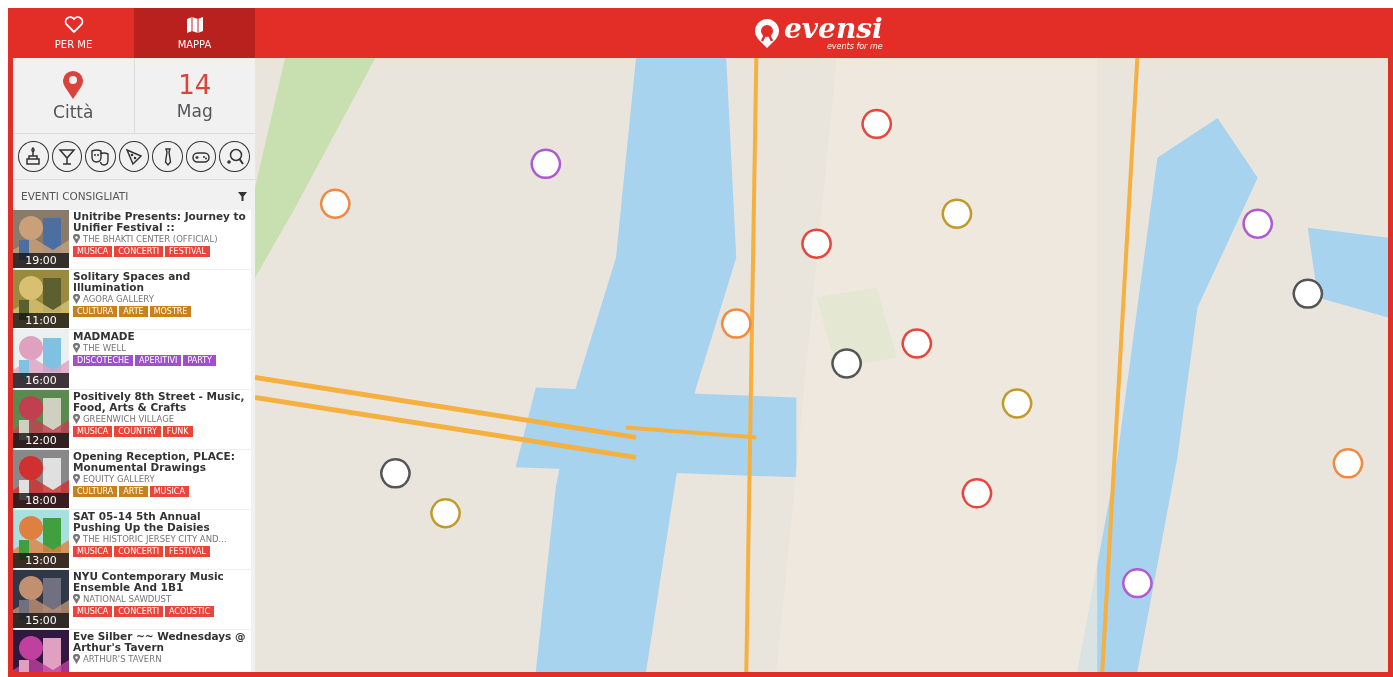  I want to click on event-title: SAT 05-14 5th Annual Pushing Up the Daisies, so click(142, 522).